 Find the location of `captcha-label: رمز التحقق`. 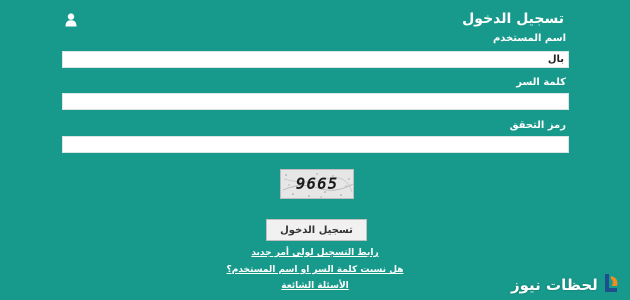

captcha-label: رمز التحقق is located at coordinates (537, 125).